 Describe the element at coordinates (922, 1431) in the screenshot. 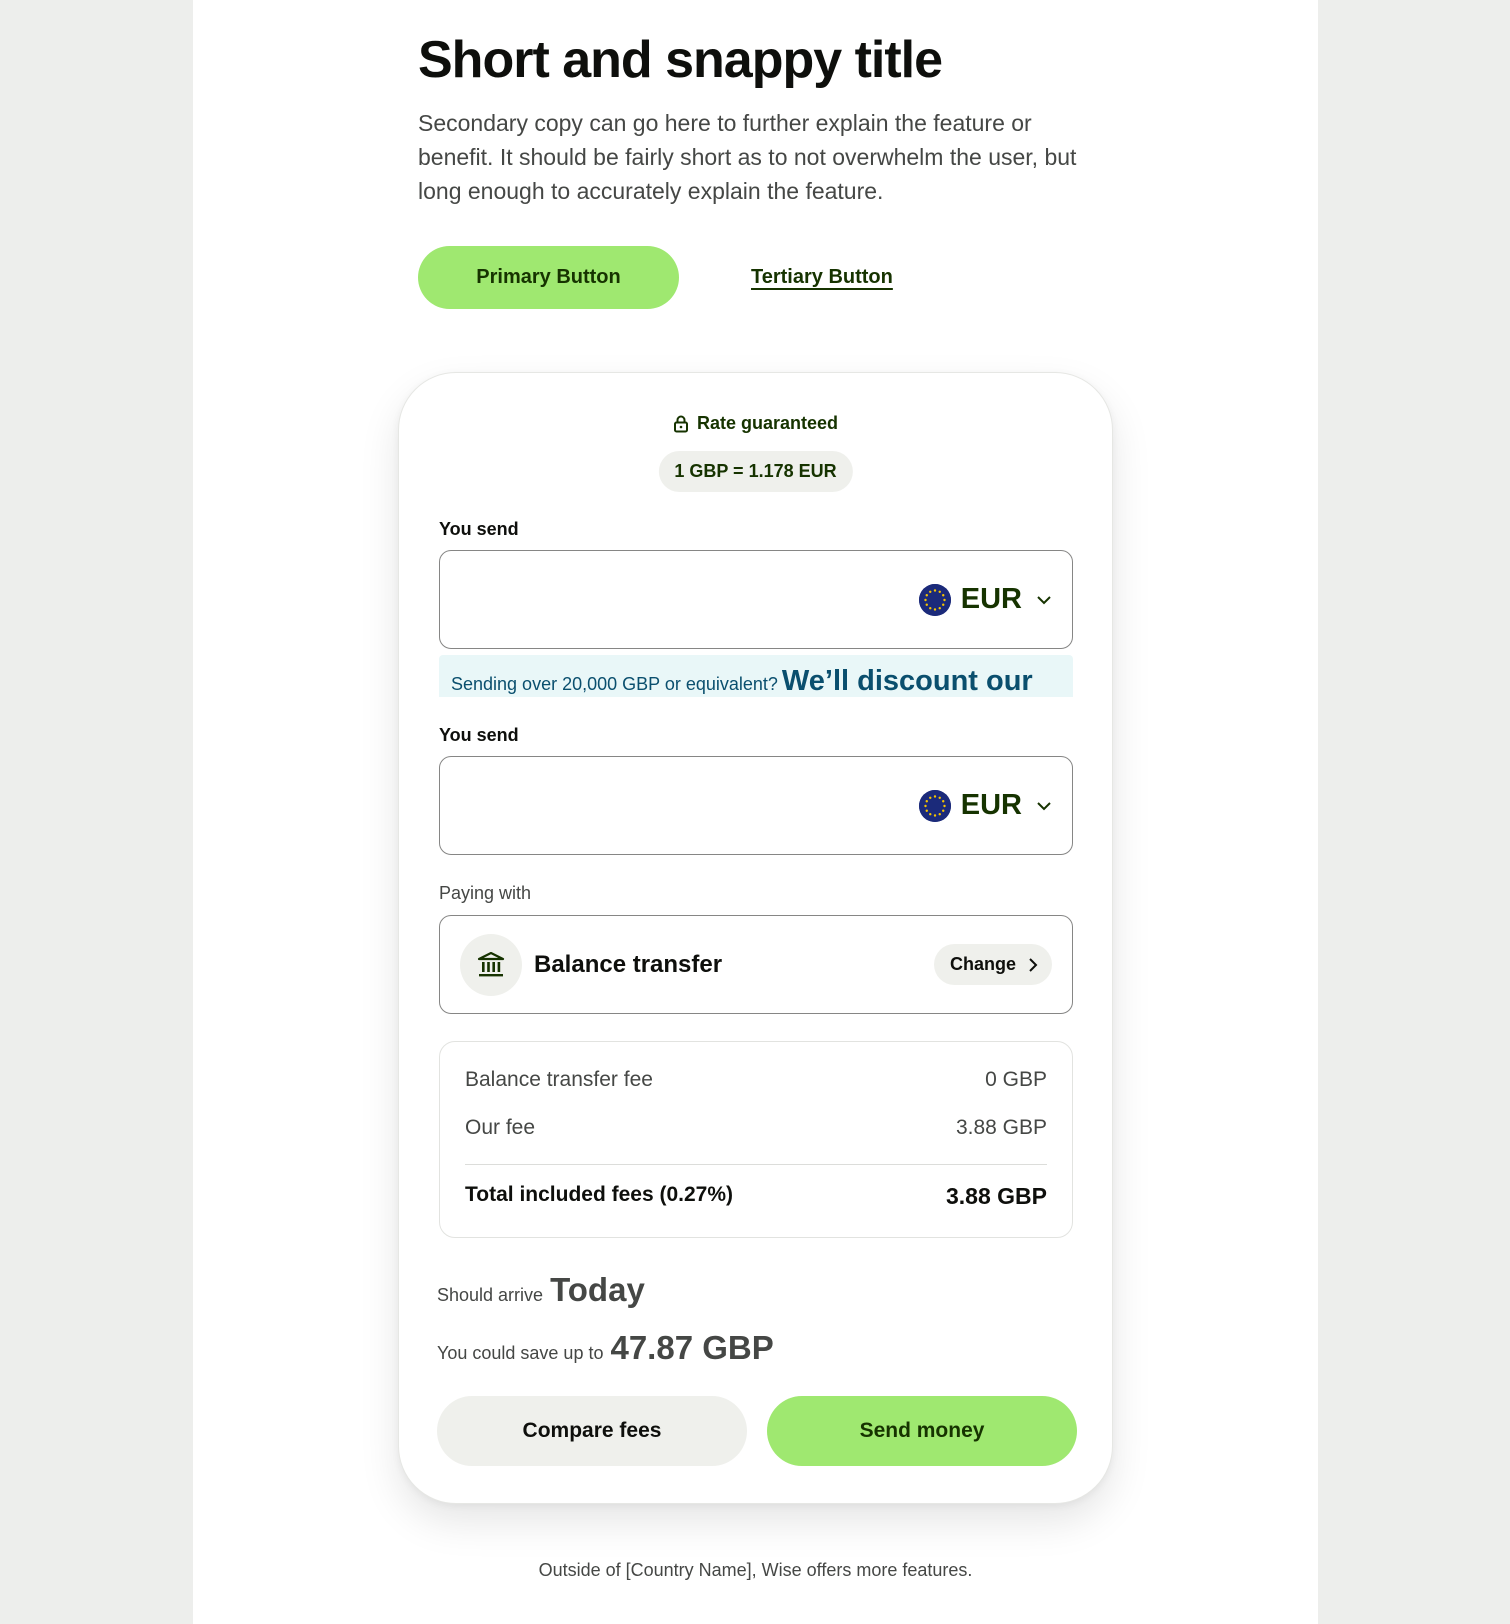

I see `send-money-button: Send money` at that location.